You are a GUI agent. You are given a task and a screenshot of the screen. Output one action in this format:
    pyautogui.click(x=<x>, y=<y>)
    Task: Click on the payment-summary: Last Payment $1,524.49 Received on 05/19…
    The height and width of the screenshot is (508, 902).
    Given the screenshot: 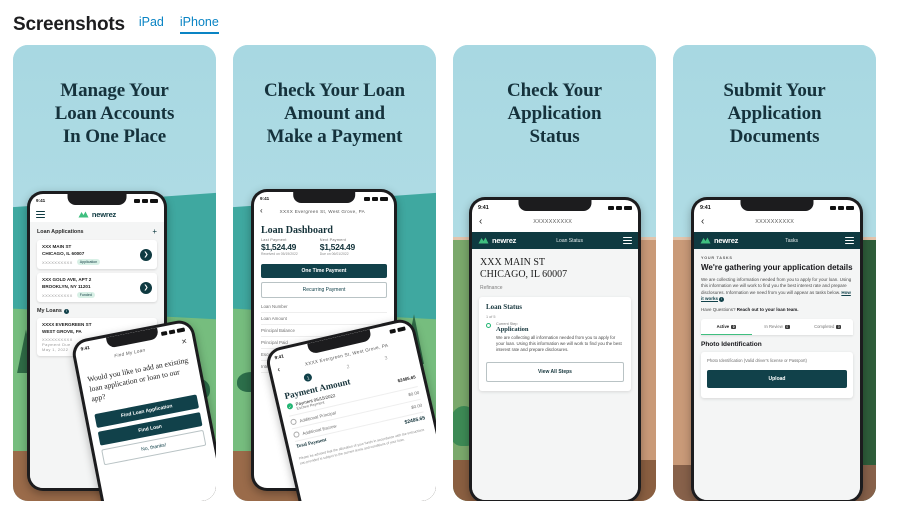 What is the action you would take?
    pyautogui.click(x=324, y=248)
    